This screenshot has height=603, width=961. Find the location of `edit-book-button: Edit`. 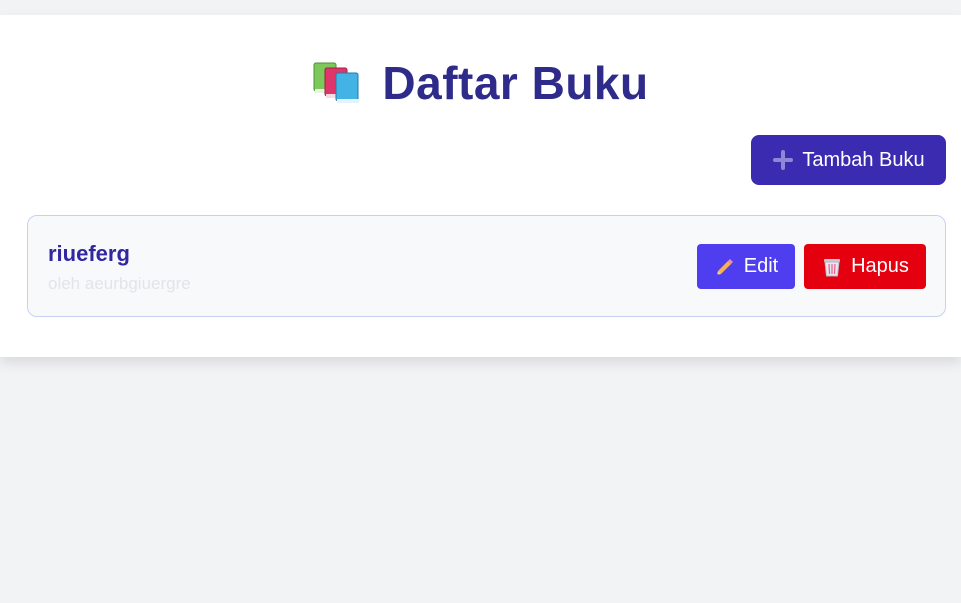

edit-book-button: Edit is located at coordinates (746, 266).